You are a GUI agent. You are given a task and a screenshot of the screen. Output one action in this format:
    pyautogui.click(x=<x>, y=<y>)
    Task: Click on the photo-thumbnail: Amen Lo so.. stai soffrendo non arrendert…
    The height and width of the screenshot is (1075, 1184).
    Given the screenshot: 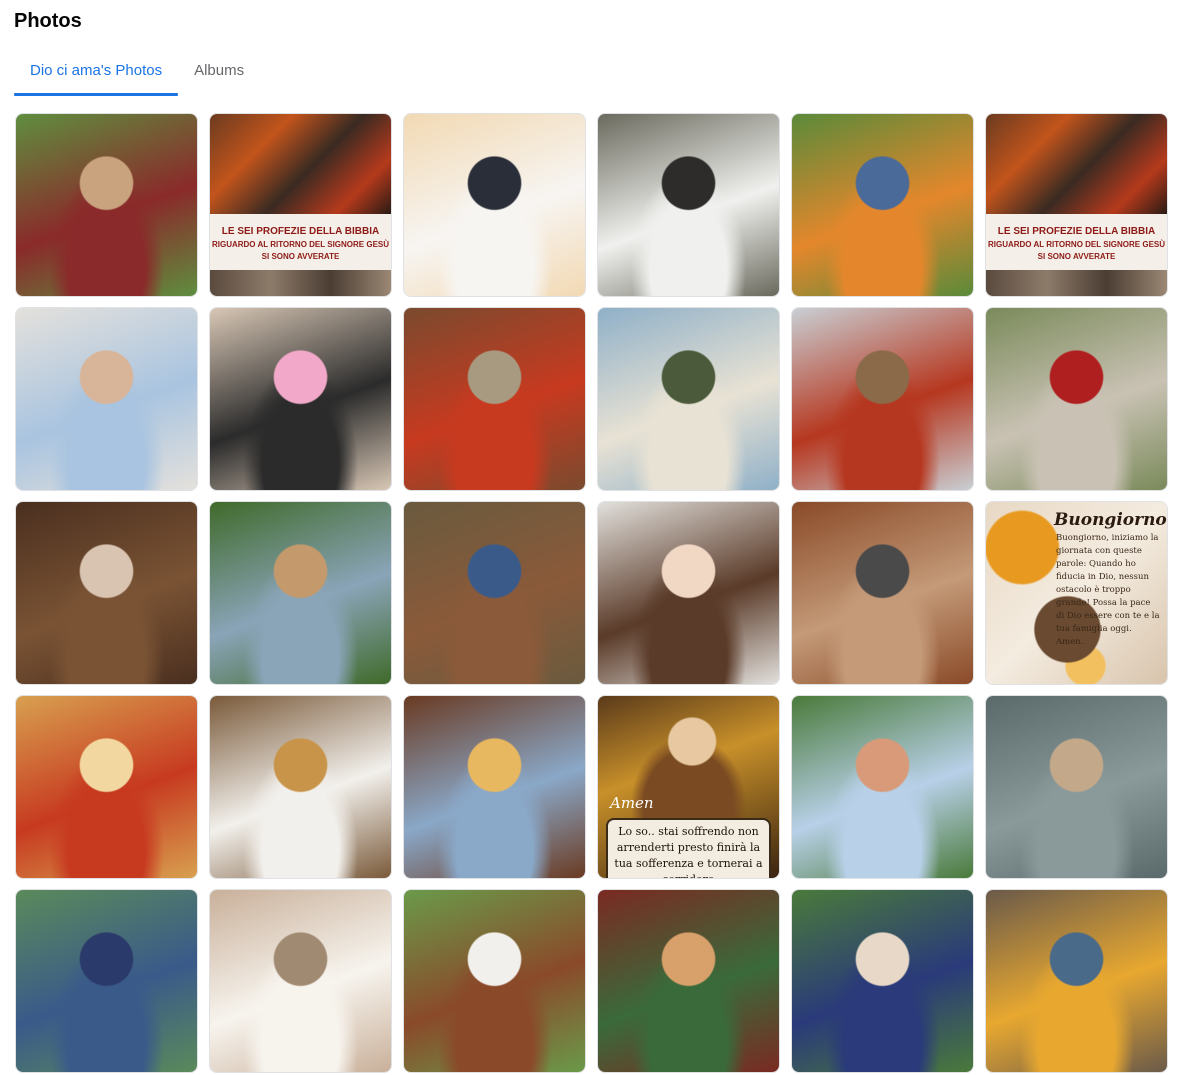 What is the action you would take?
    pyautogui.click(x=688, y=787)
    